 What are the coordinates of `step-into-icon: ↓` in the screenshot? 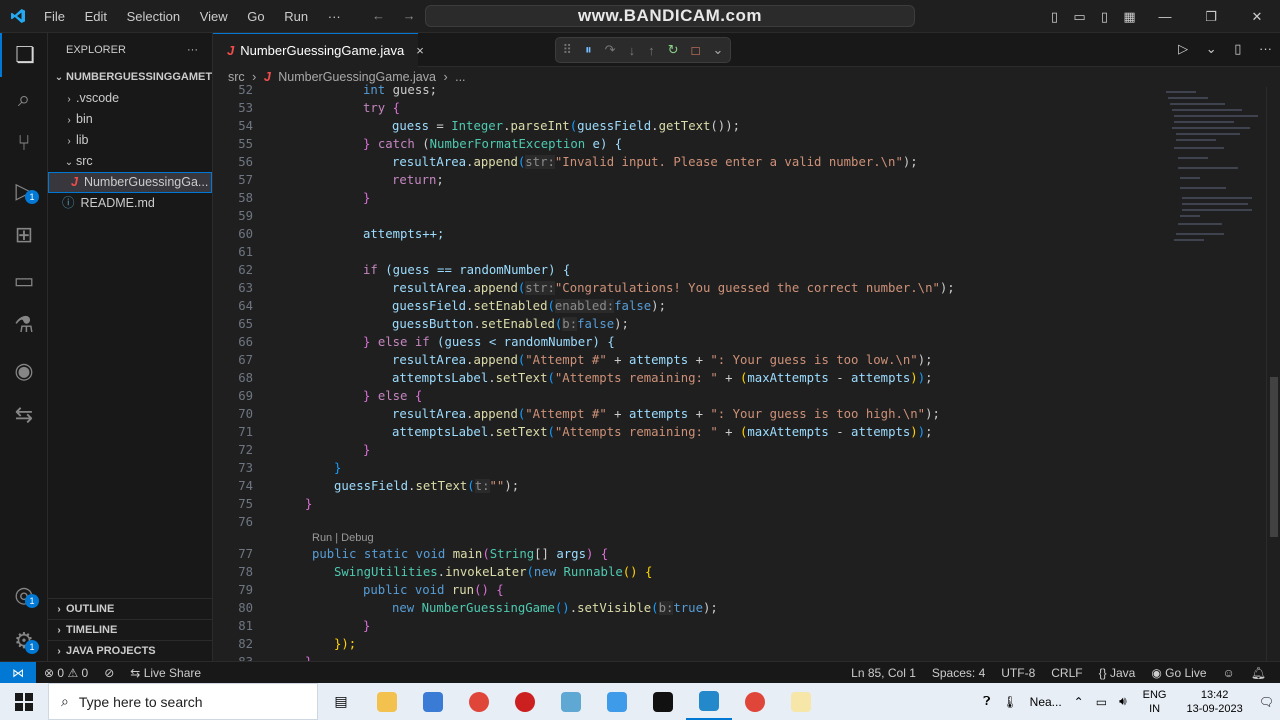 It's located at (632, 50).